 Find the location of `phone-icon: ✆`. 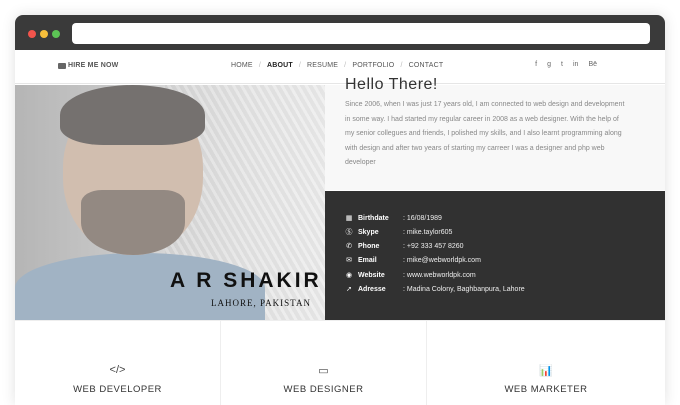

phone-icon: ✆ is located at coordinates (349, 246).